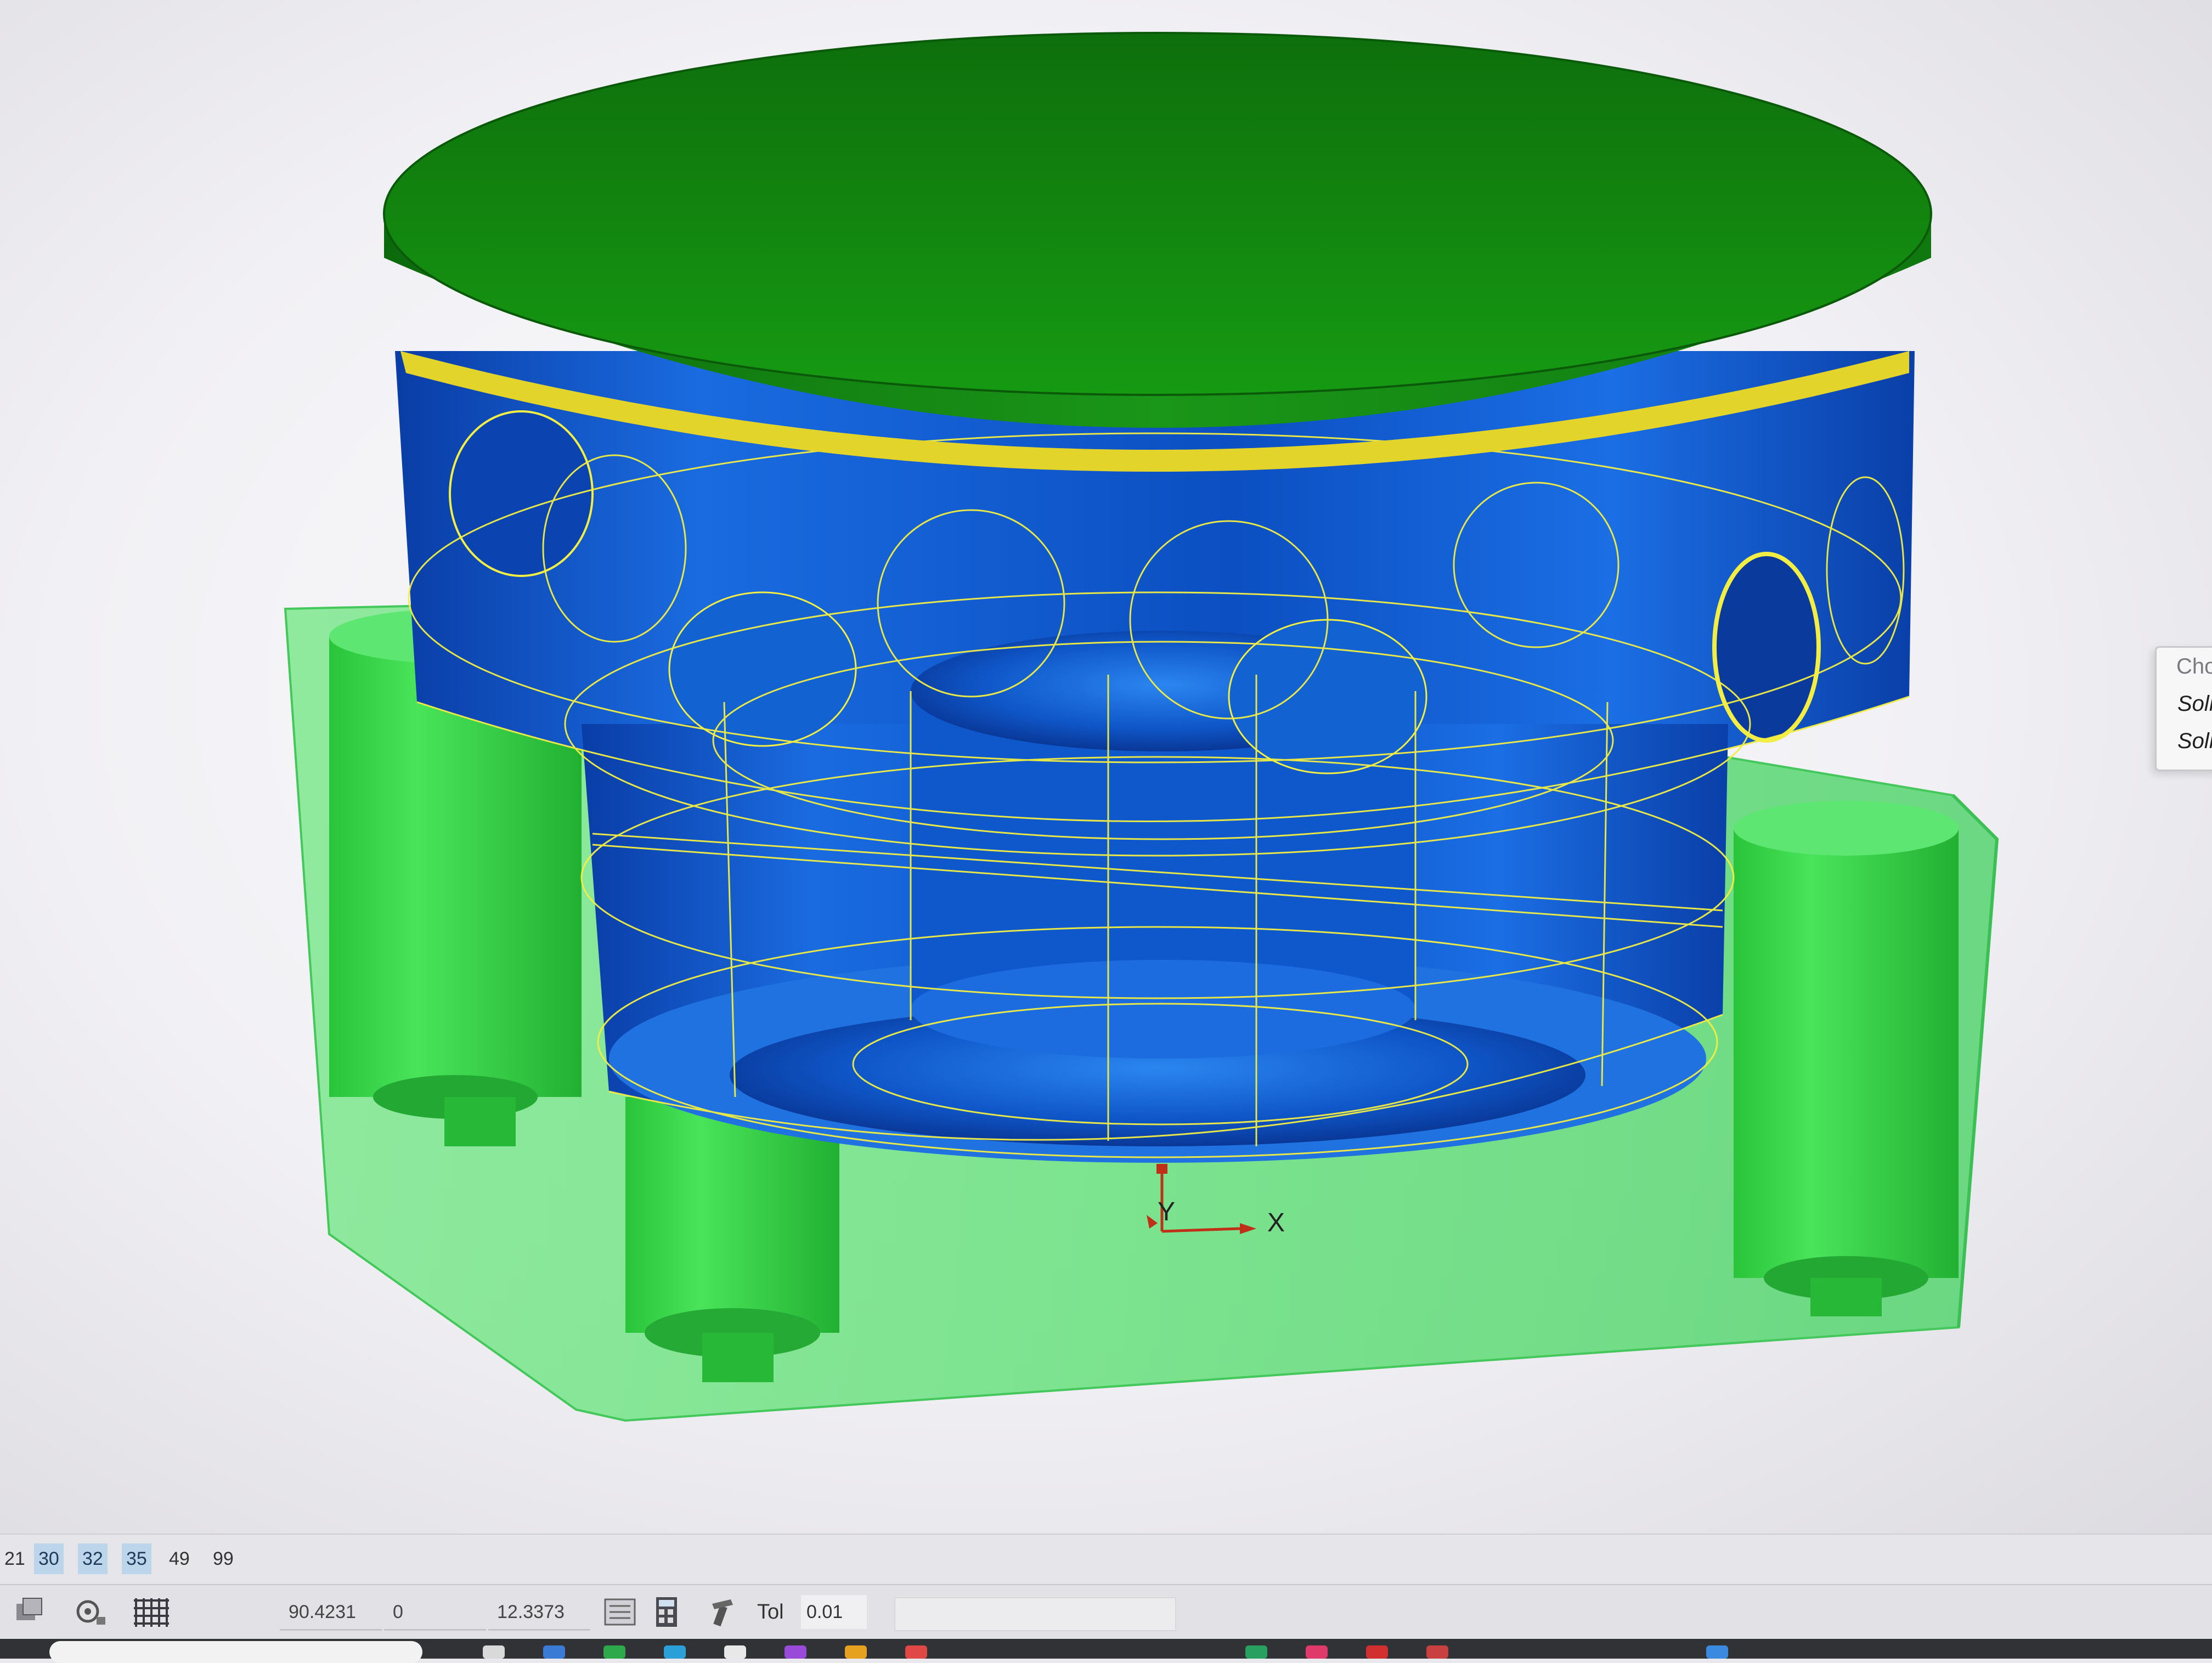 This screenshot has width=2212, height=1663. What do you see at coordinates (2194, 666) in the screenshot?
I see `context-menu-header: Cho` at bounding box center [2194, 666].